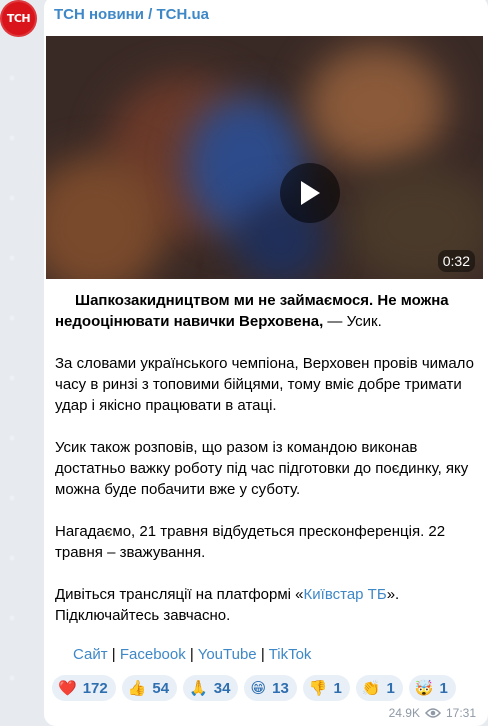  I want to click on reaction-count: 34, so click(222, 688).